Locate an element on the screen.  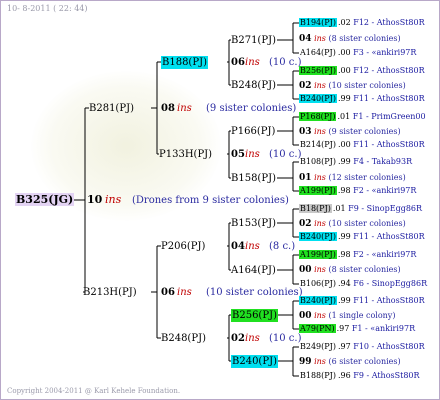
gen3-node-2: B248(PJ) is located at coordinates (253, 85).